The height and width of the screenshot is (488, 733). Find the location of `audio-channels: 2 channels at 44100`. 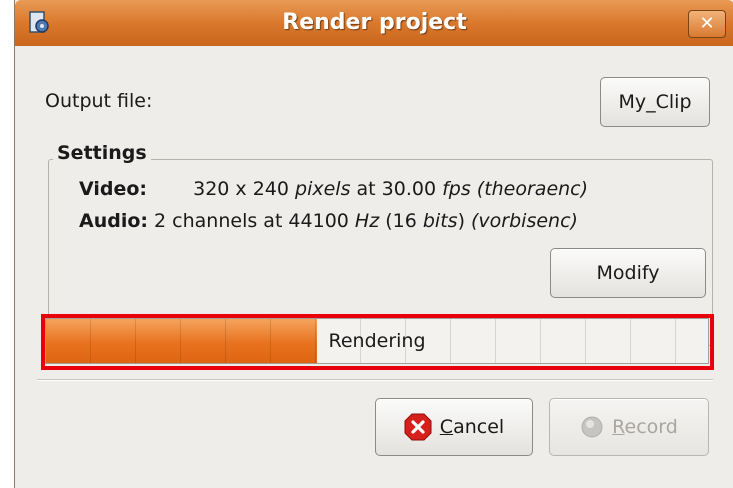

audio-channels: 2 channels at 44100 is located at coordinates (254, 221).